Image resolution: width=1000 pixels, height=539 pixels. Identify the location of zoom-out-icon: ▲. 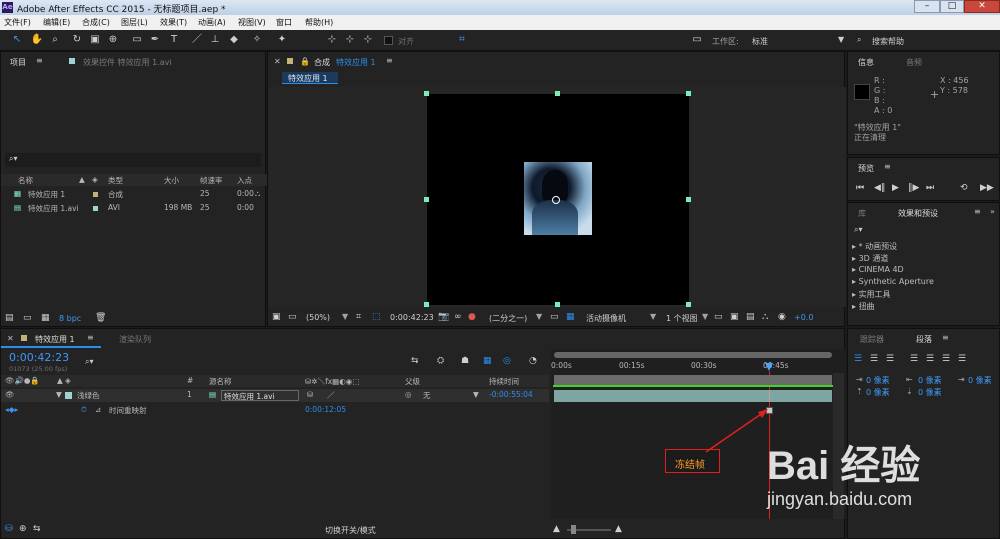
(556, 529).